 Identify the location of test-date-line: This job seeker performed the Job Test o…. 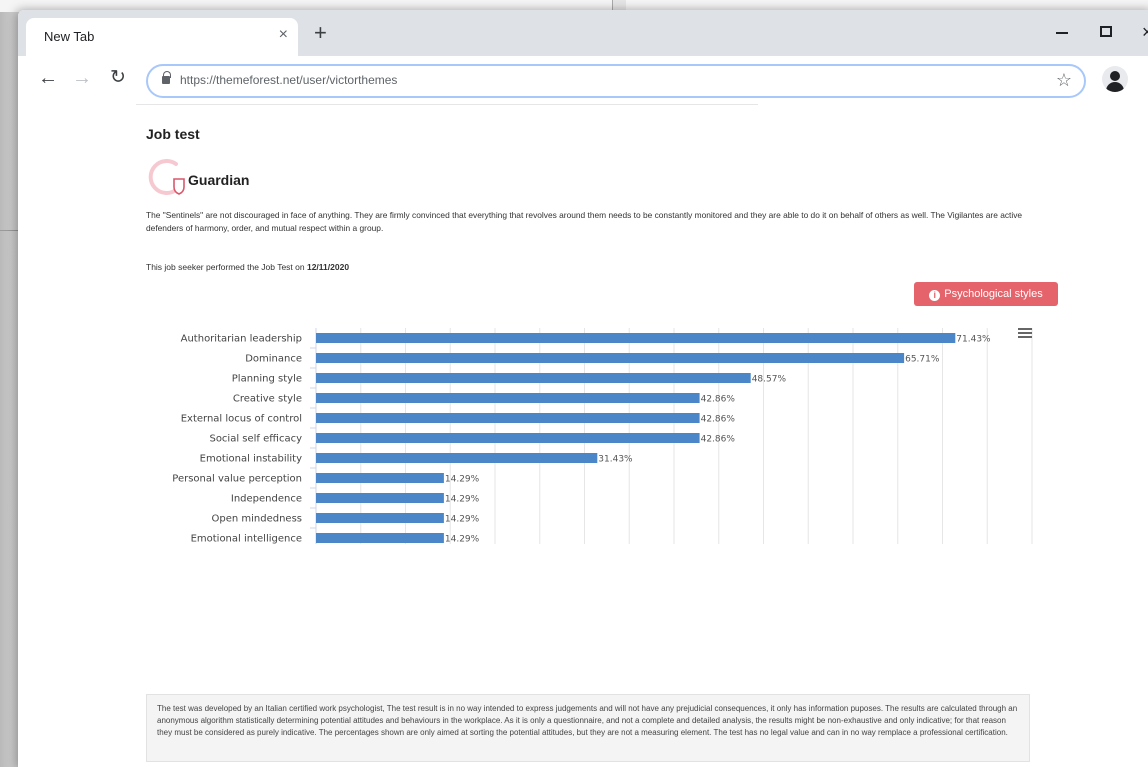
(247, 267).